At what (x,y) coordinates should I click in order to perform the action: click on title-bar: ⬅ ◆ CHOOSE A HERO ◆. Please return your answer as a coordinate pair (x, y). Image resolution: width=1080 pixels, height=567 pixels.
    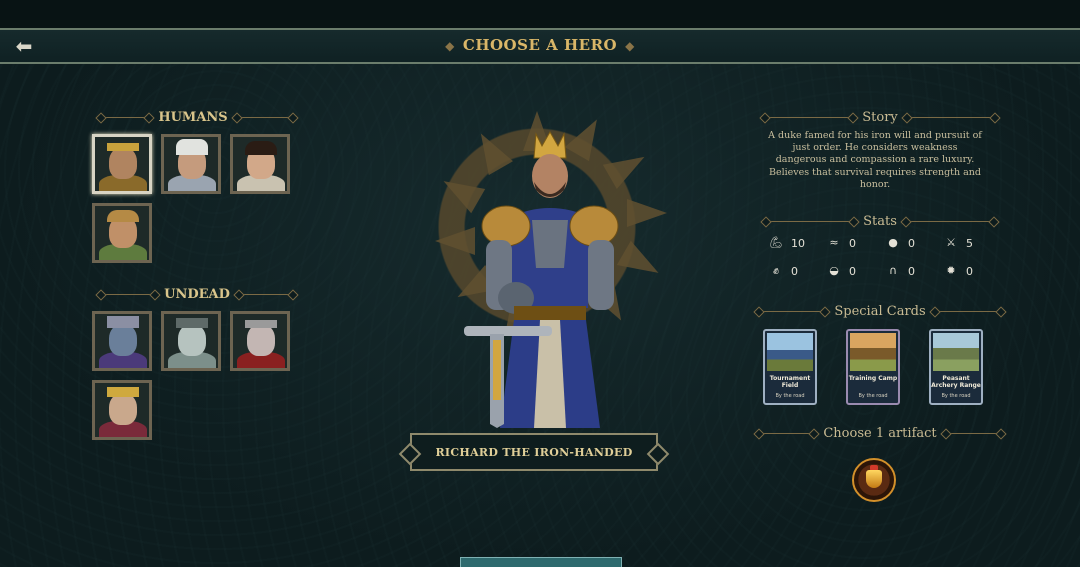
    Looking at the image, I should click on (540, 46).